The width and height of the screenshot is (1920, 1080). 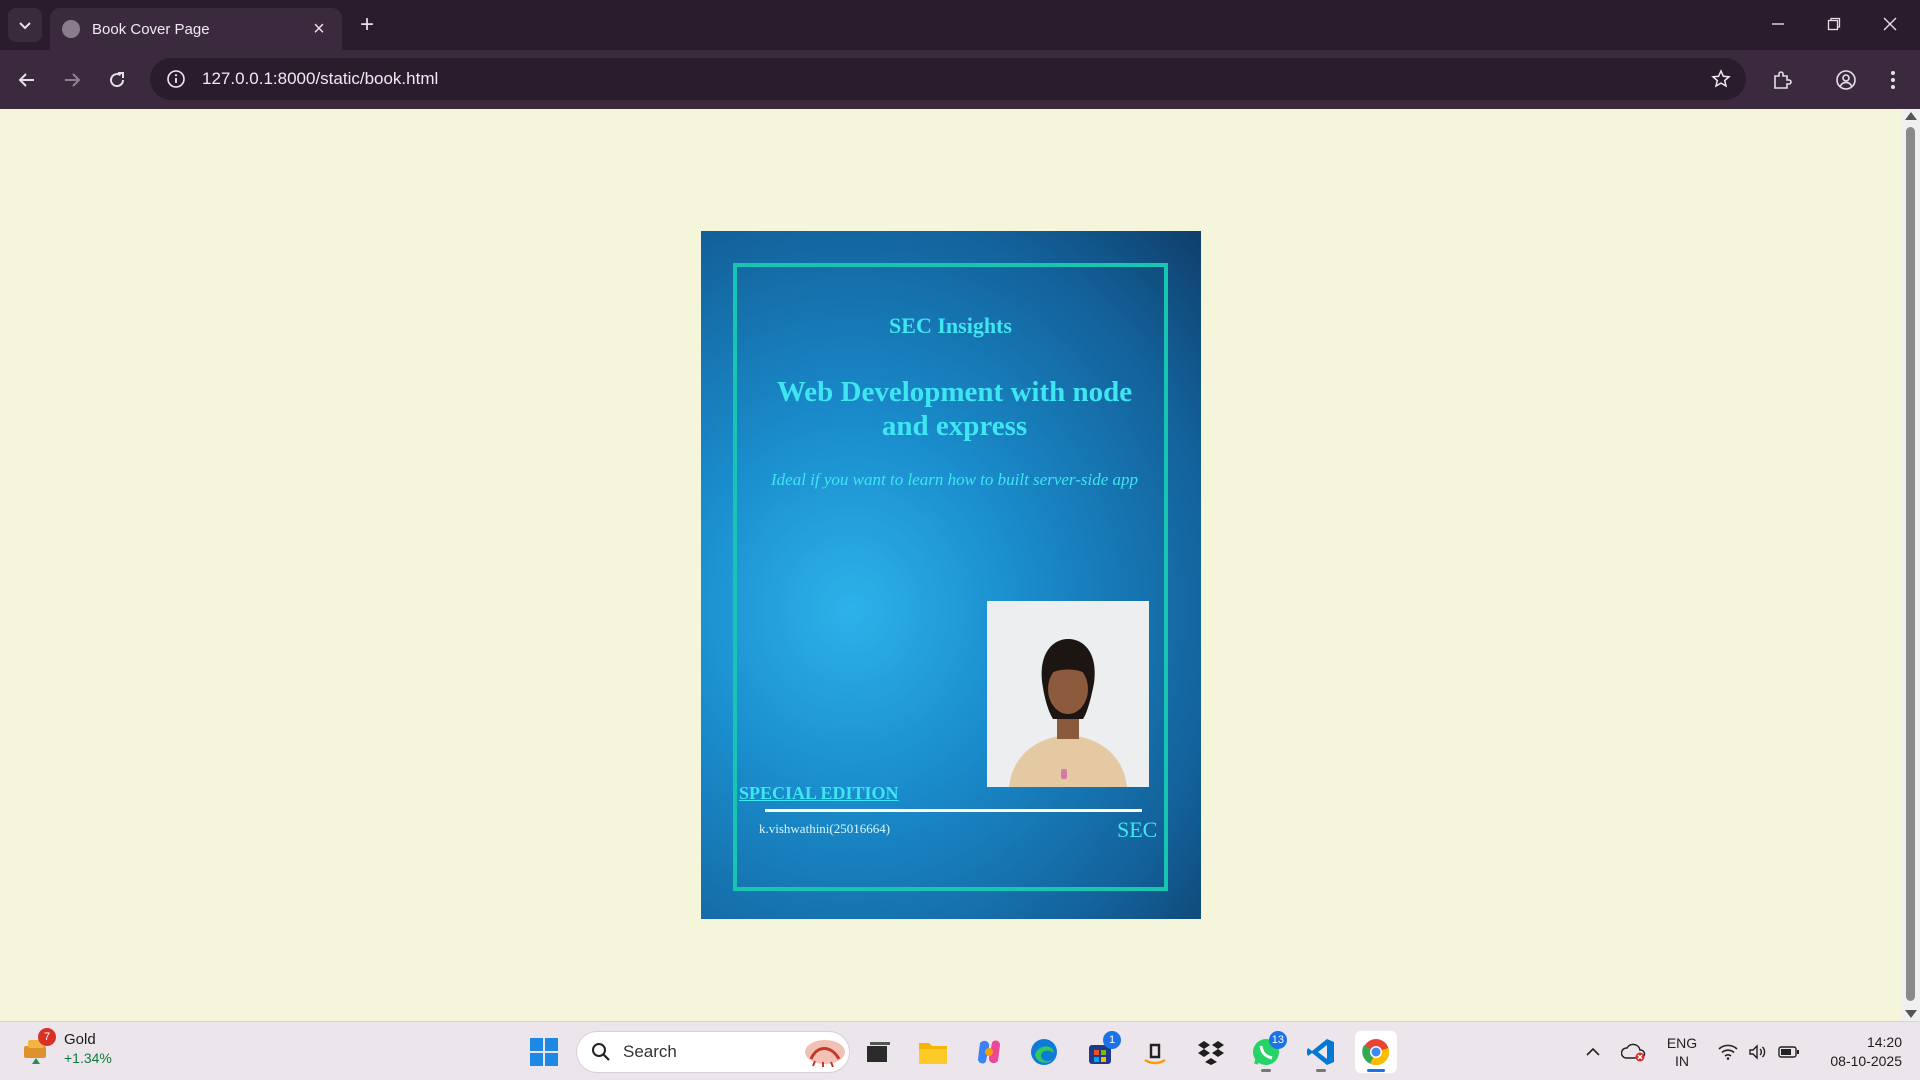 I want to click on arrow-left-icon, so click(x=26, y=80).